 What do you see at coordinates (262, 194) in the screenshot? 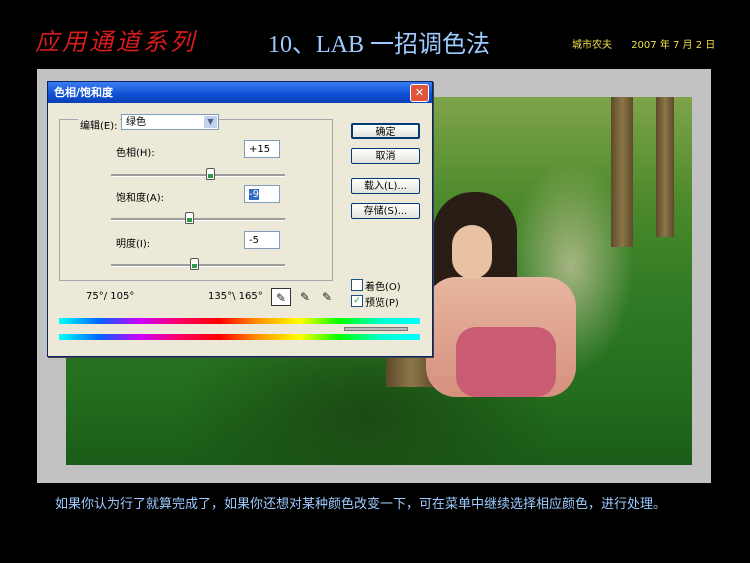
I see `saturation-input: -9` at bounding box center [262, 194].